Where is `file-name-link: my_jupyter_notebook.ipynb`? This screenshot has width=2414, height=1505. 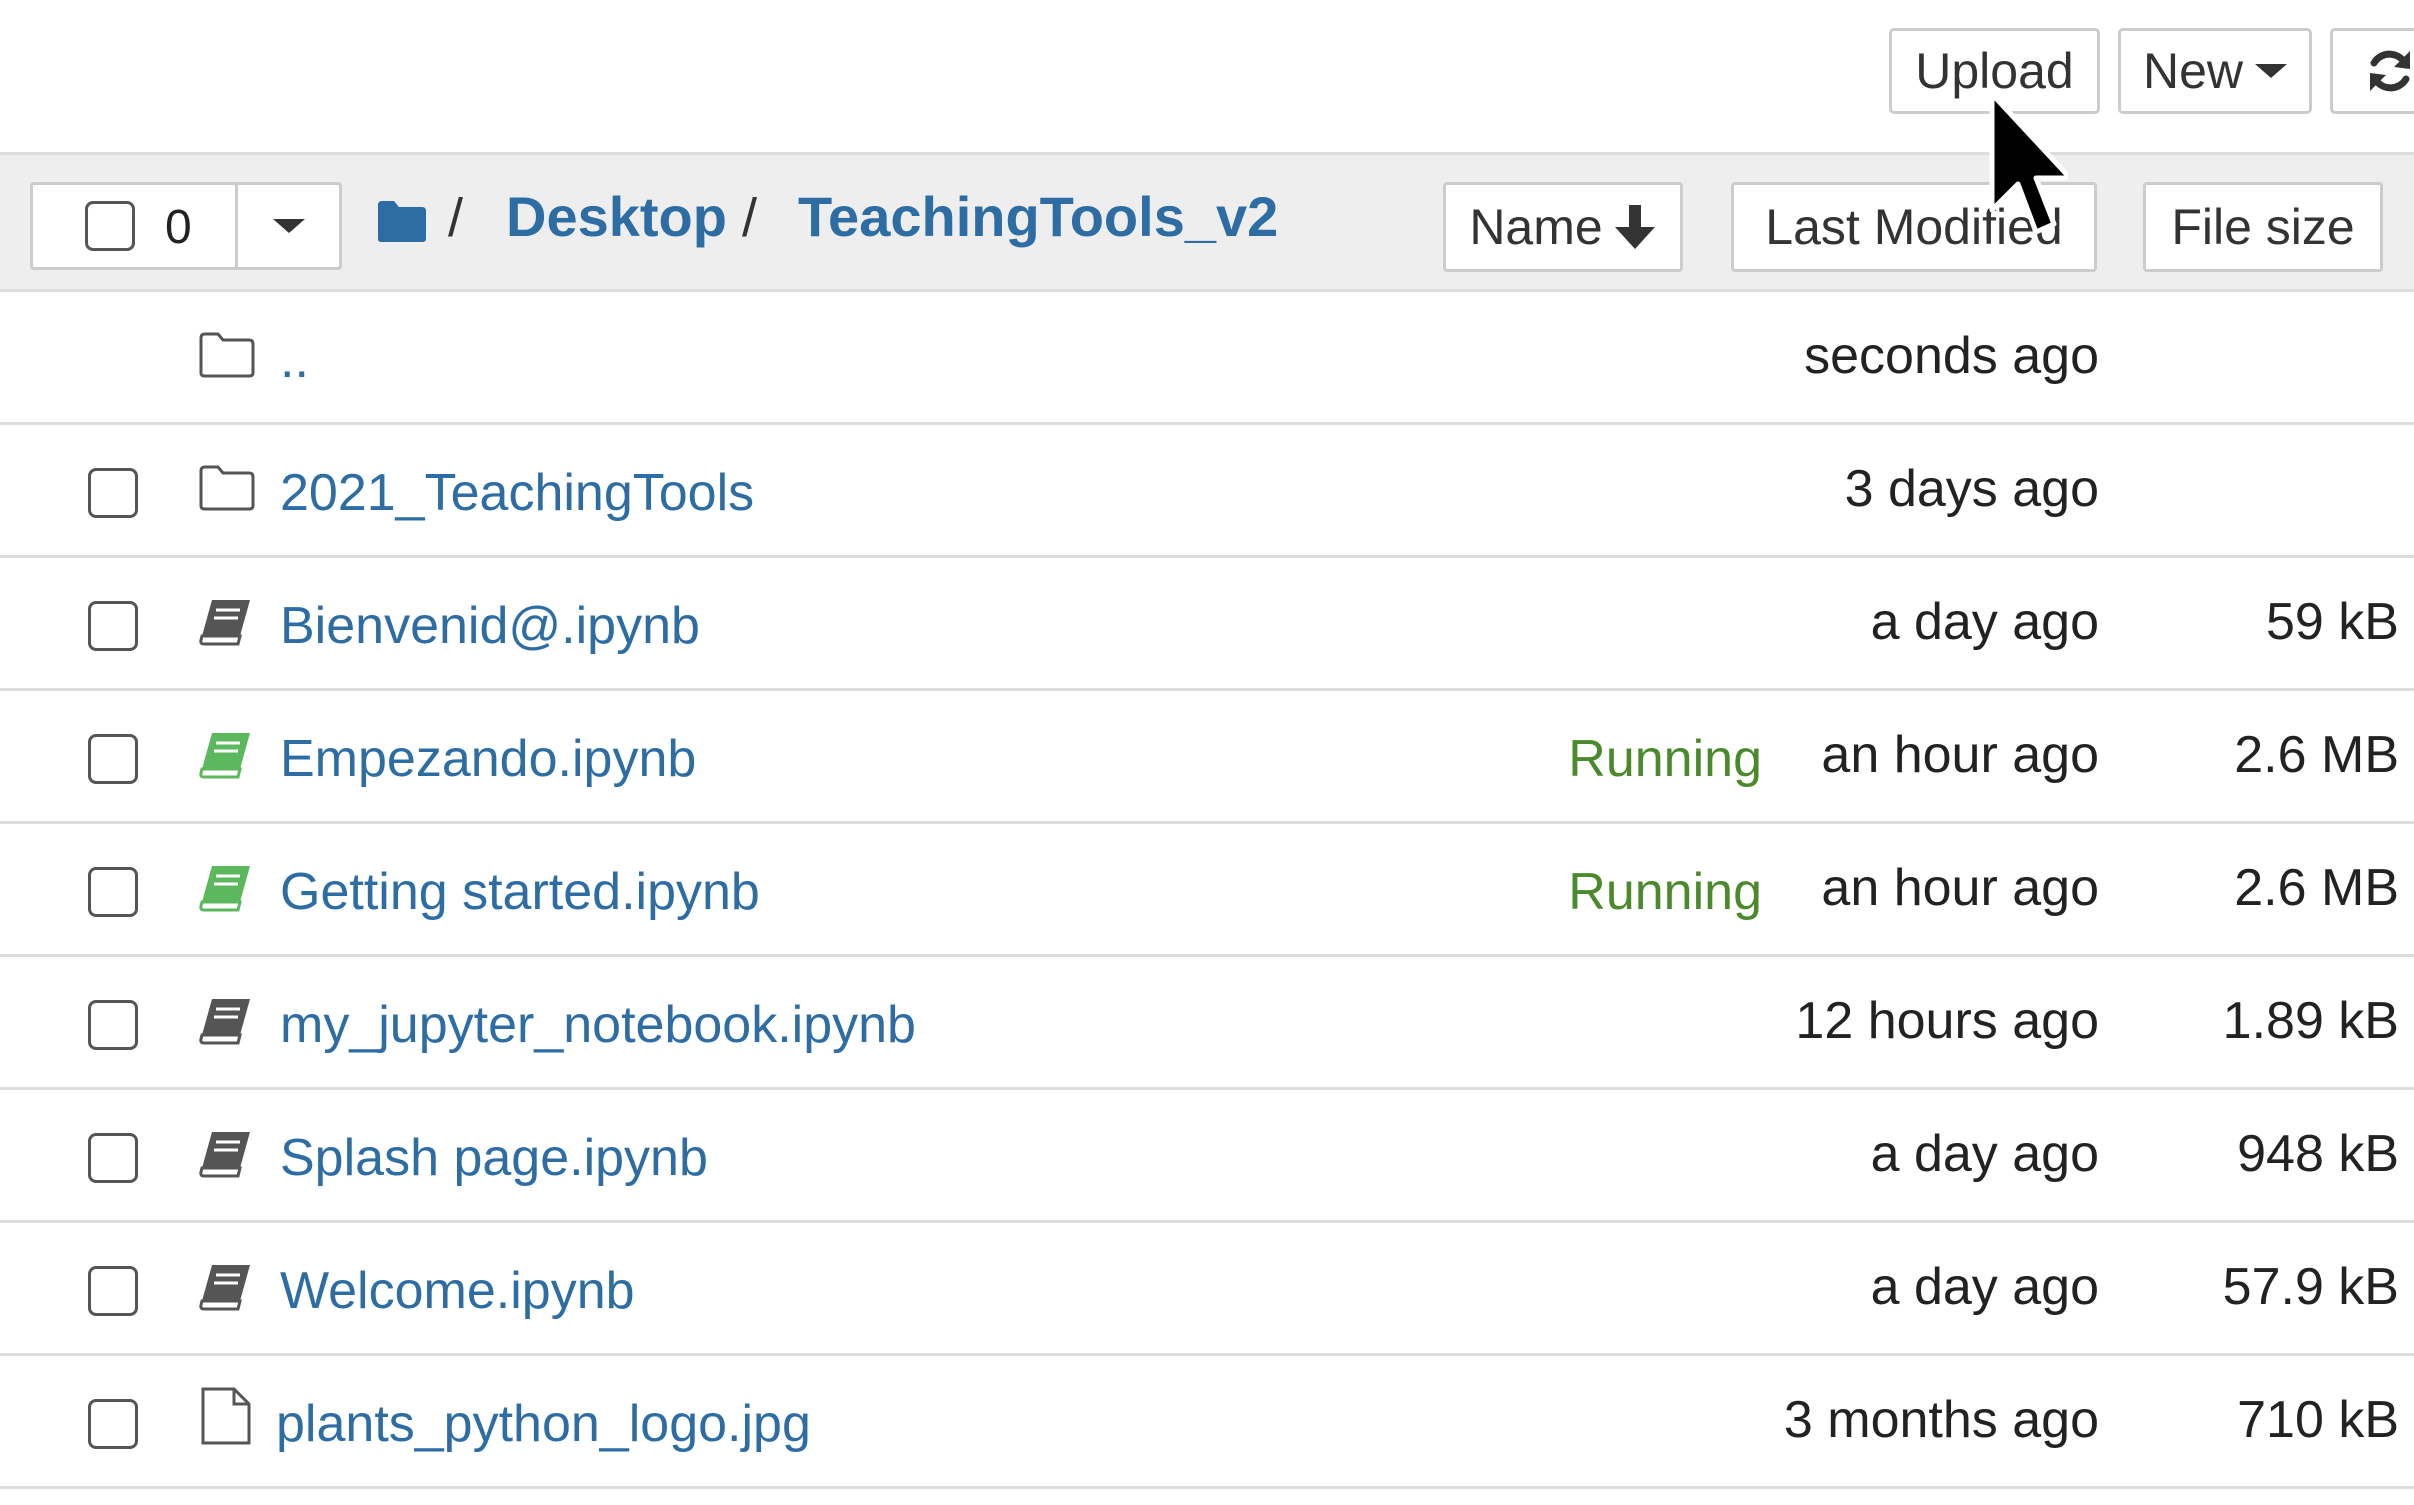
file-name-link: my_jupyter_notebook.ipynb is located at coordinates (598, 1025).